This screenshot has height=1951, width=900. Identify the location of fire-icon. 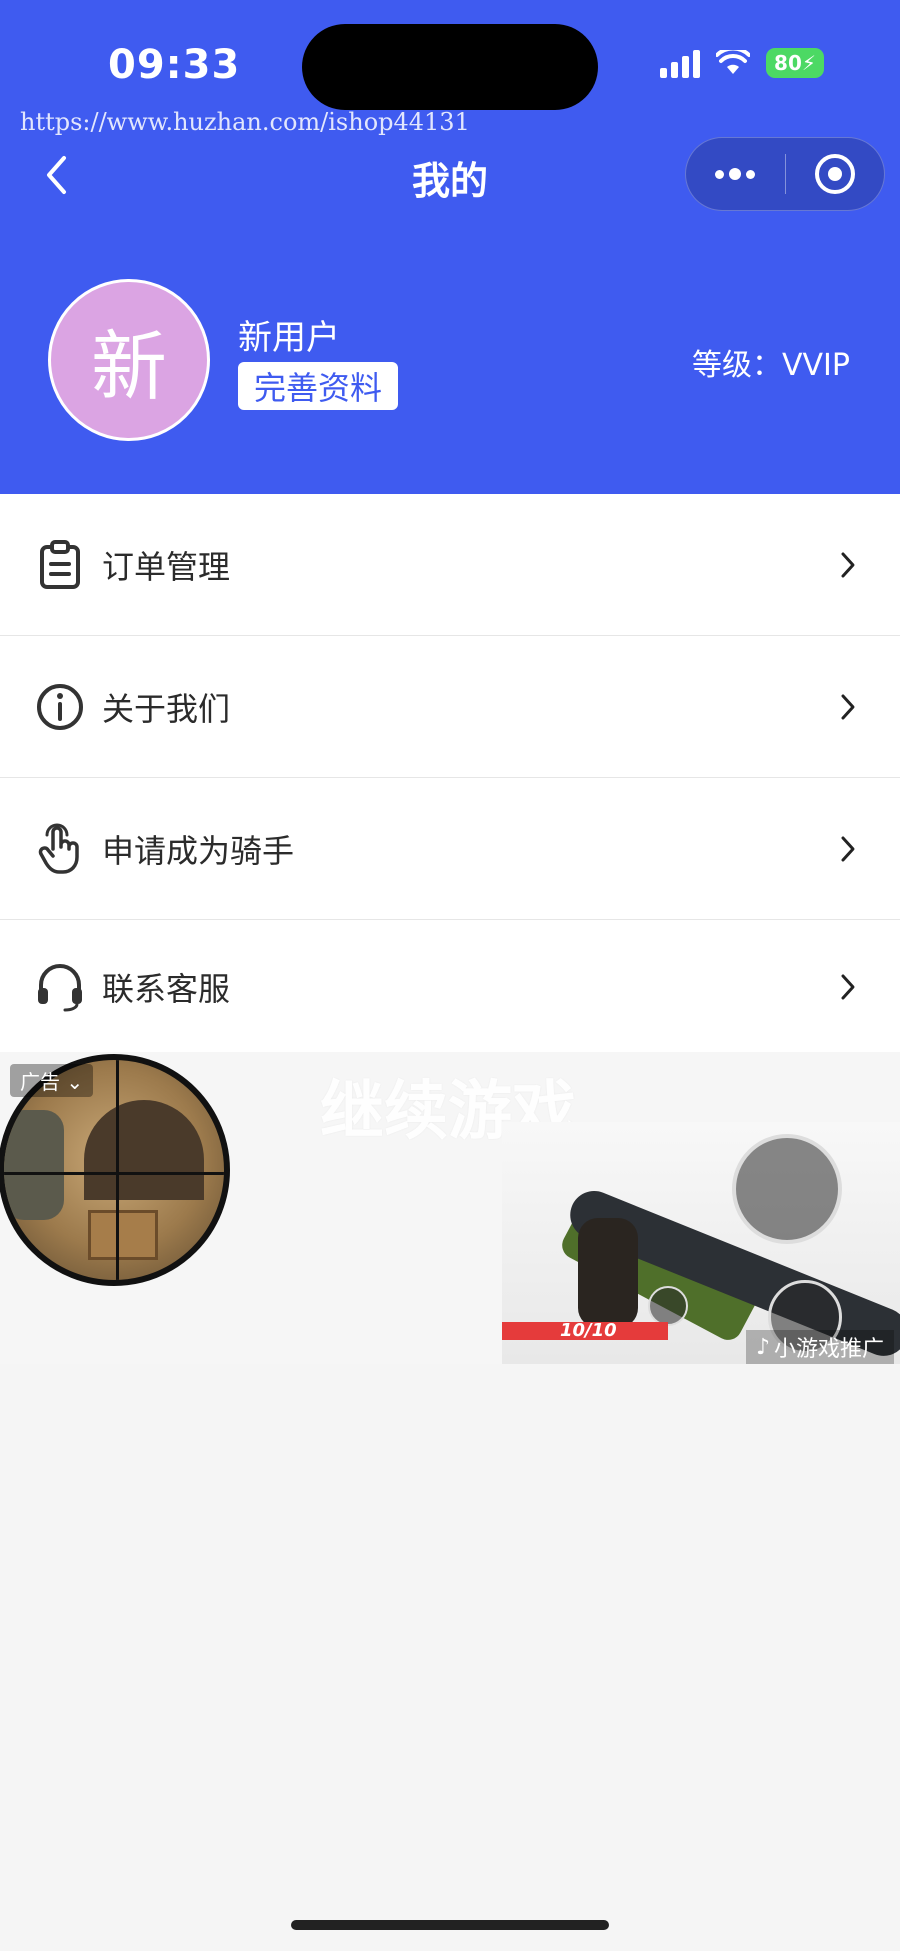
(787, 1189).